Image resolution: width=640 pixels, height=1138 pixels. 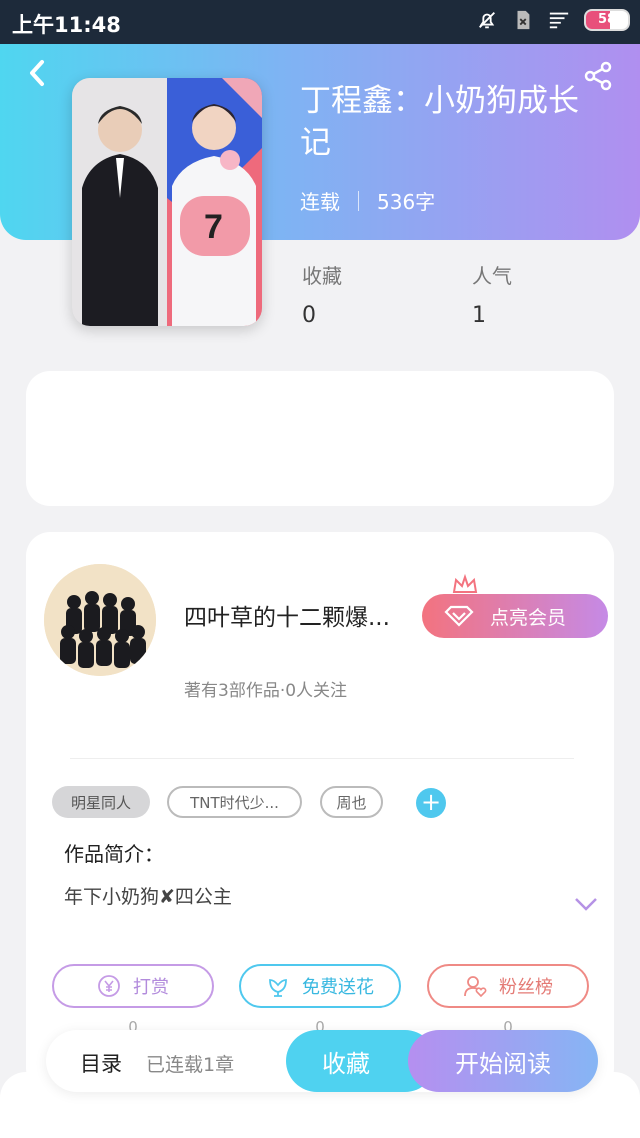 I want to click on cover-image: 7, so click(x=167, y=202).